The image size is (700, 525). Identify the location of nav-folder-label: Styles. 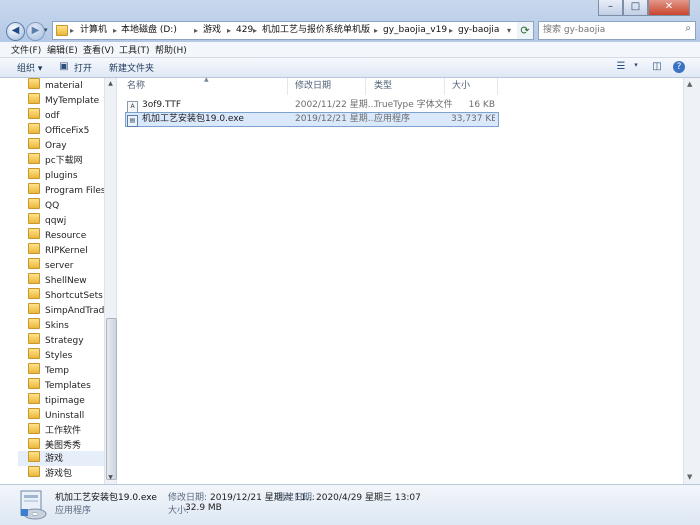
(59, 356).